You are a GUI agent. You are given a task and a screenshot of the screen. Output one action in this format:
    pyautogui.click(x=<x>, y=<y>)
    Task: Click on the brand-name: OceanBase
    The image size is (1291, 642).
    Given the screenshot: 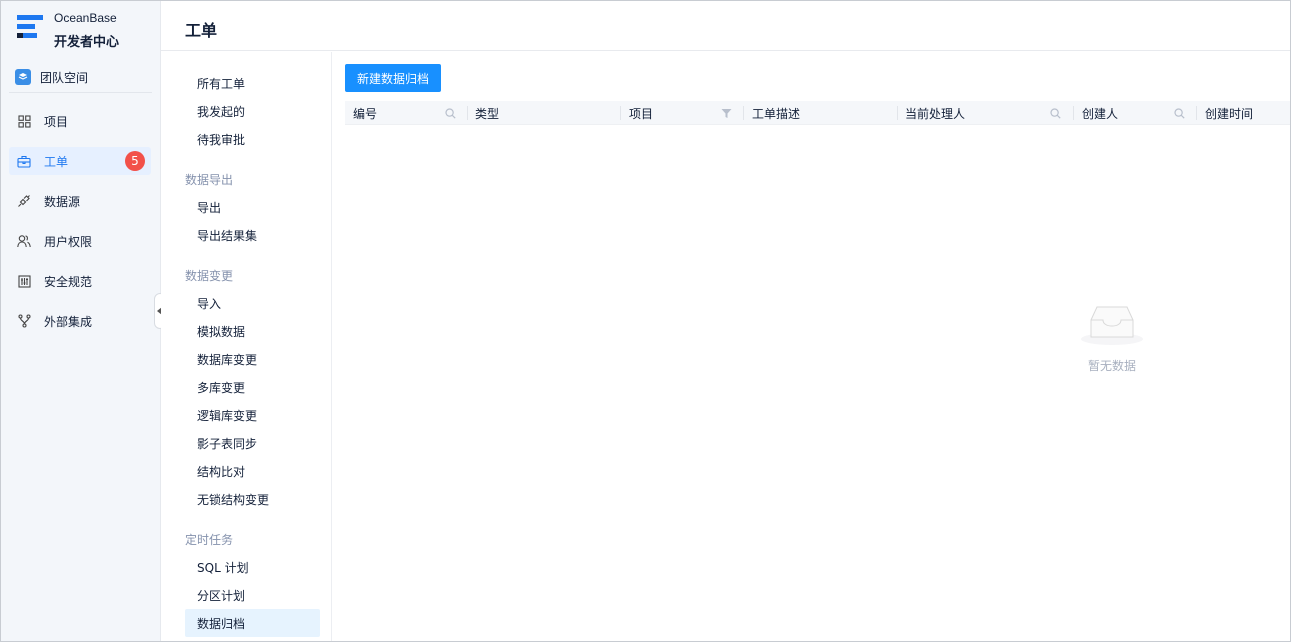 What is the action you would take?
    pyautogui.click(x=85, y=18)
    